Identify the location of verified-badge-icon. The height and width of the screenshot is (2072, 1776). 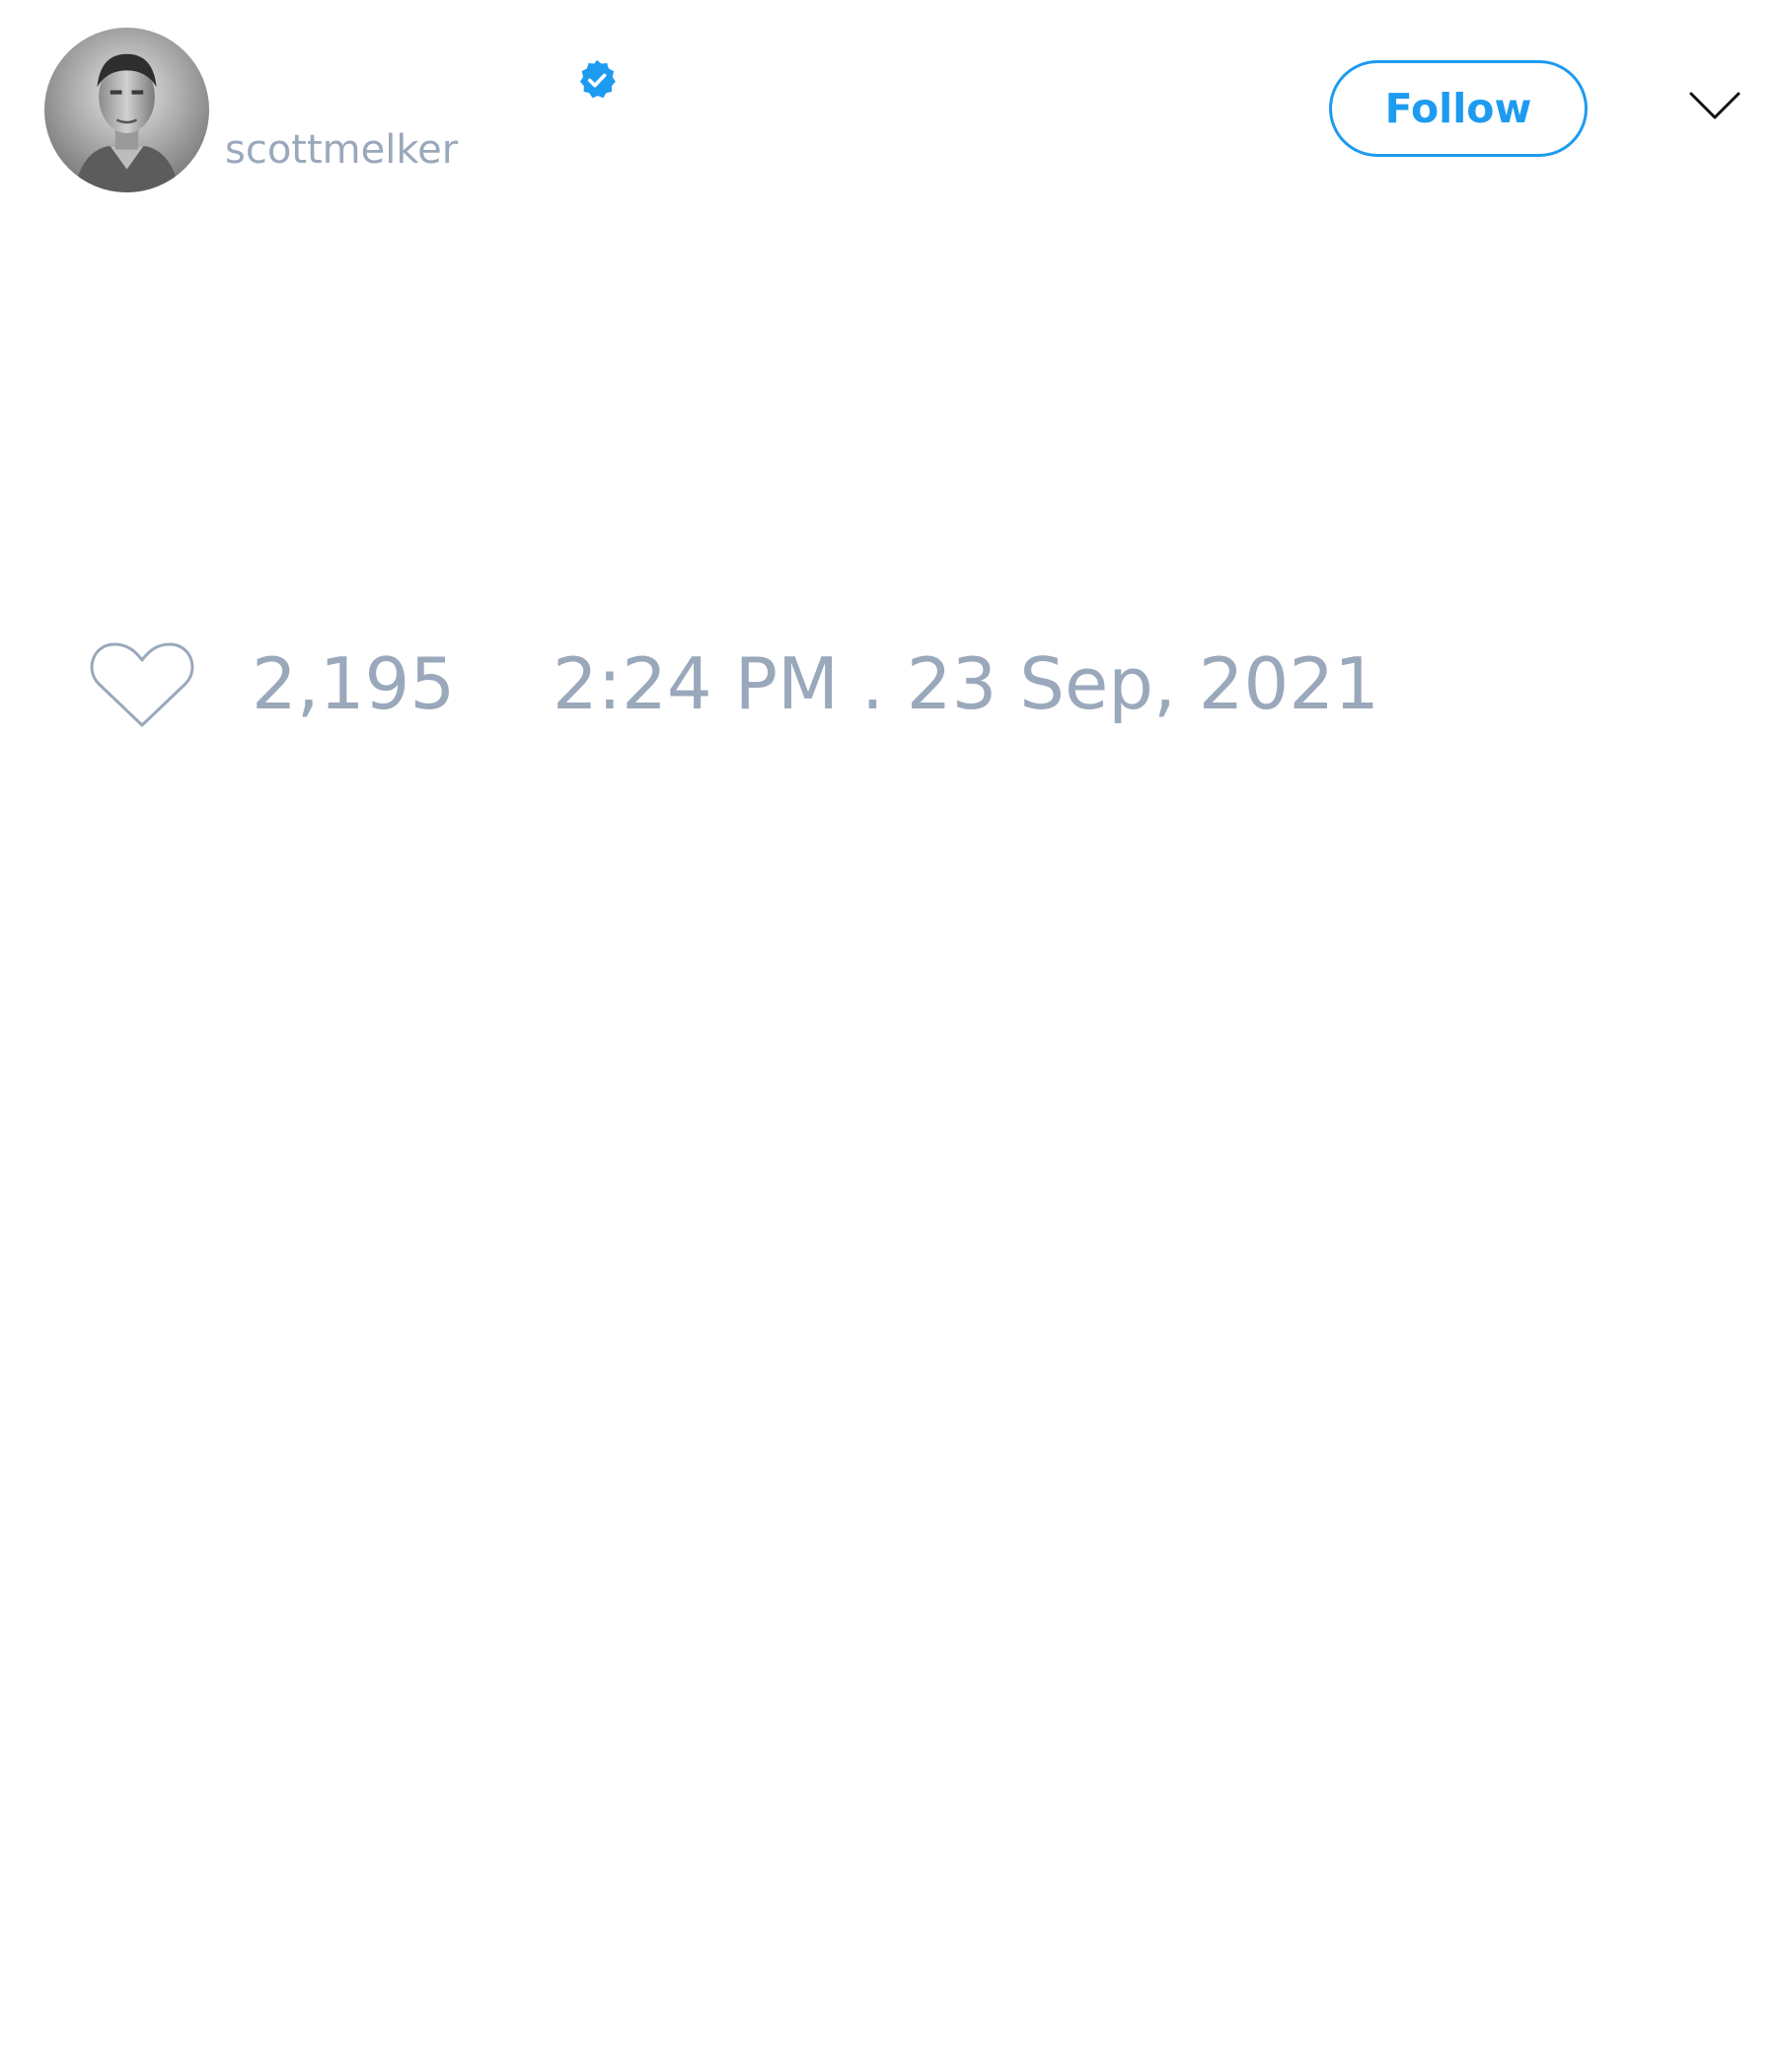
(597, 80).